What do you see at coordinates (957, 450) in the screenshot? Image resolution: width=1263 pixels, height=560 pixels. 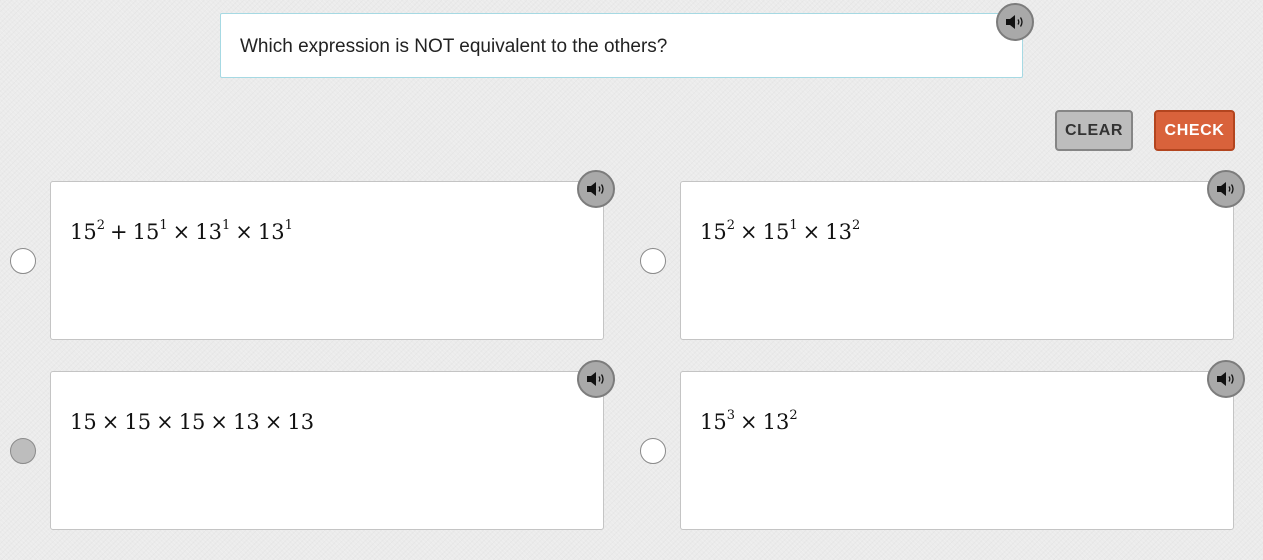 I see `option-d-card: 153 × 132` at bounding box center [957, 450].